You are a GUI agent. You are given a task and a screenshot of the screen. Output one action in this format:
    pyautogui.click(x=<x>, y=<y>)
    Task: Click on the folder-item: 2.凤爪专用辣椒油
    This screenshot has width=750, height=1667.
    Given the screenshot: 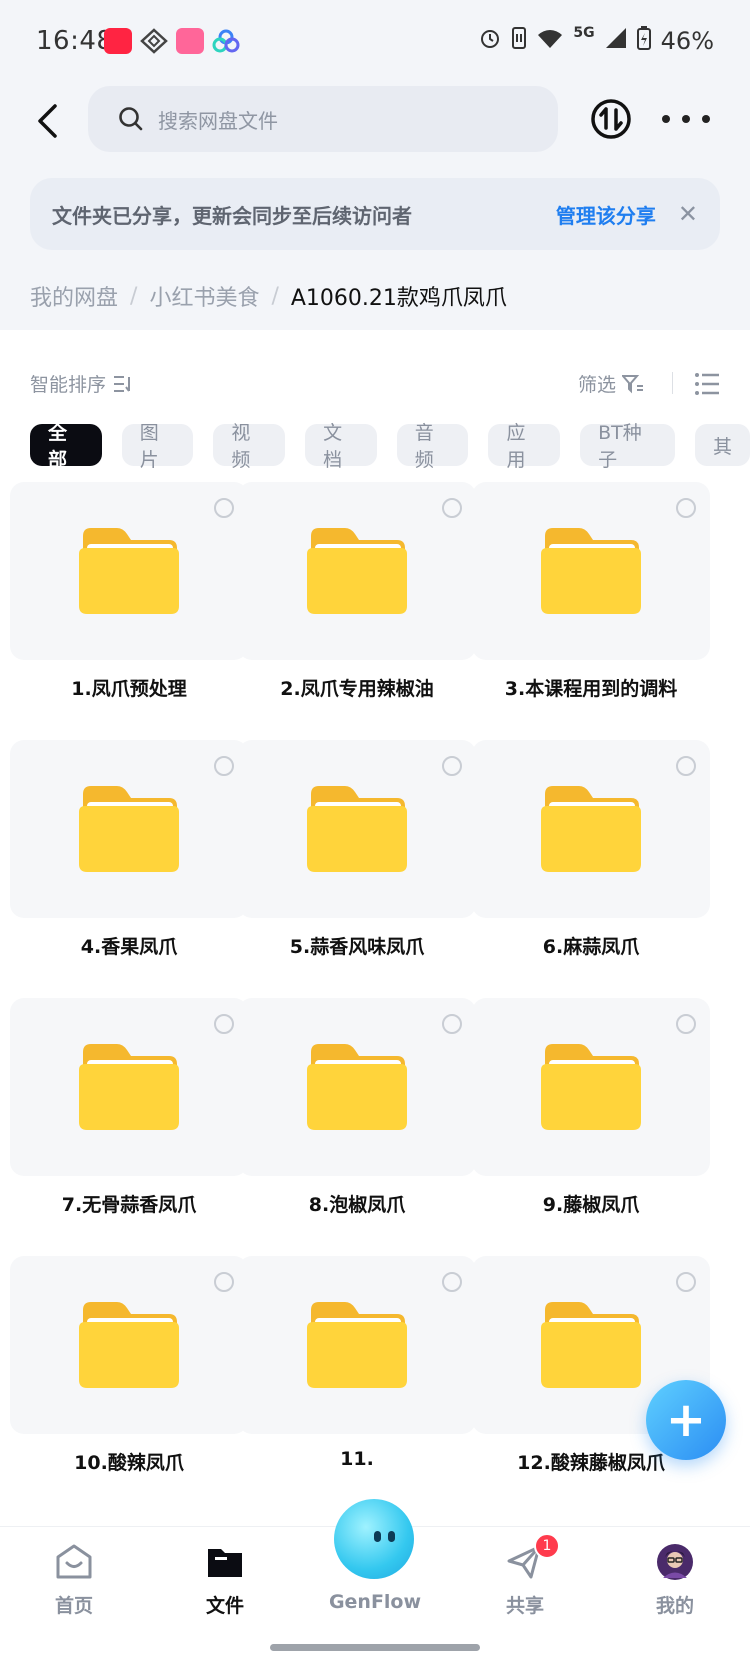 What is the action you would take?
    pyautogui.click(x=357, y=619)
    